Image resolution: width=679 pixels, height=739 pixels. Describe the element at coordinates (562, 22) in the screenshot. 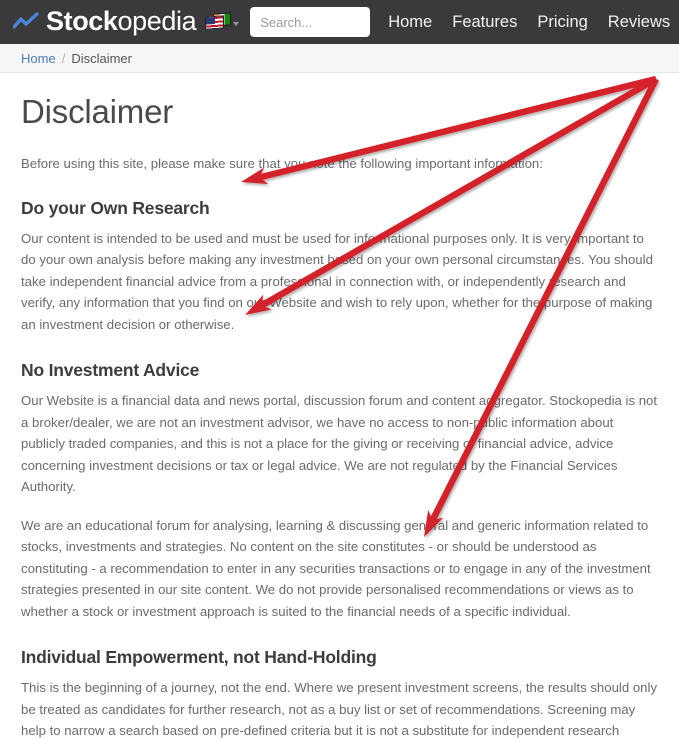

I see `nav-link-pricing: Pricing` at that location.